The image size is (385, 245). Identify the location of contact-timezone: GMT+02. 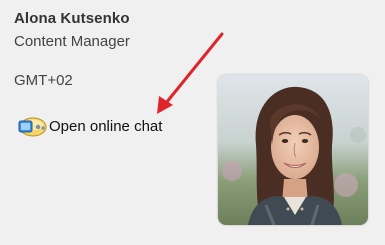
(43, 80).